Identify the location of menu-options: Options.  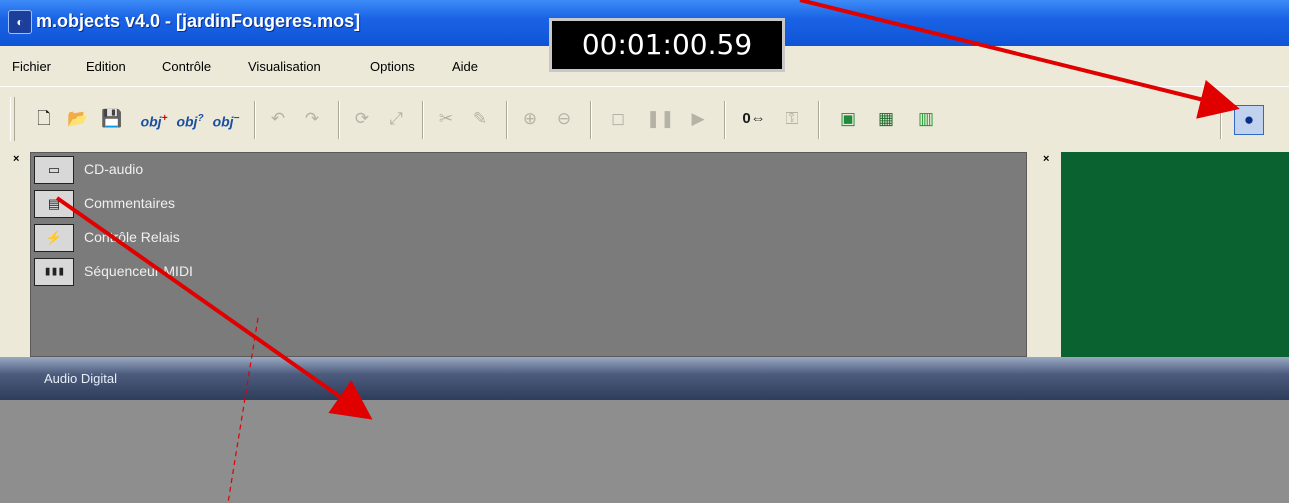
(392, 66).